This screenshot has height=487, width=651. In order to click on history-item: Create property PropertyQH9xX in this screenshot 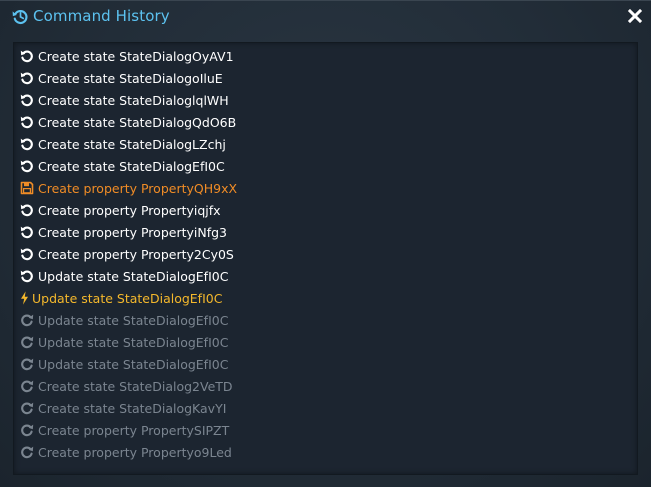, I will do `click(128, 188)`.